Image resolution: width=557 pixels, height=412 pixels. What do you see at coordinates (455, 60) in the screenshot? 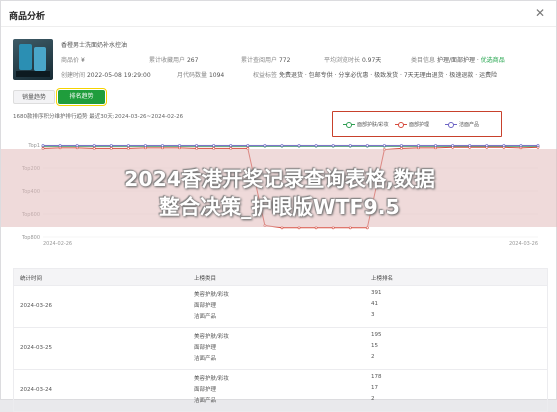
I see `category-value: 护理/面部护理` at bounding box center [455, 60].